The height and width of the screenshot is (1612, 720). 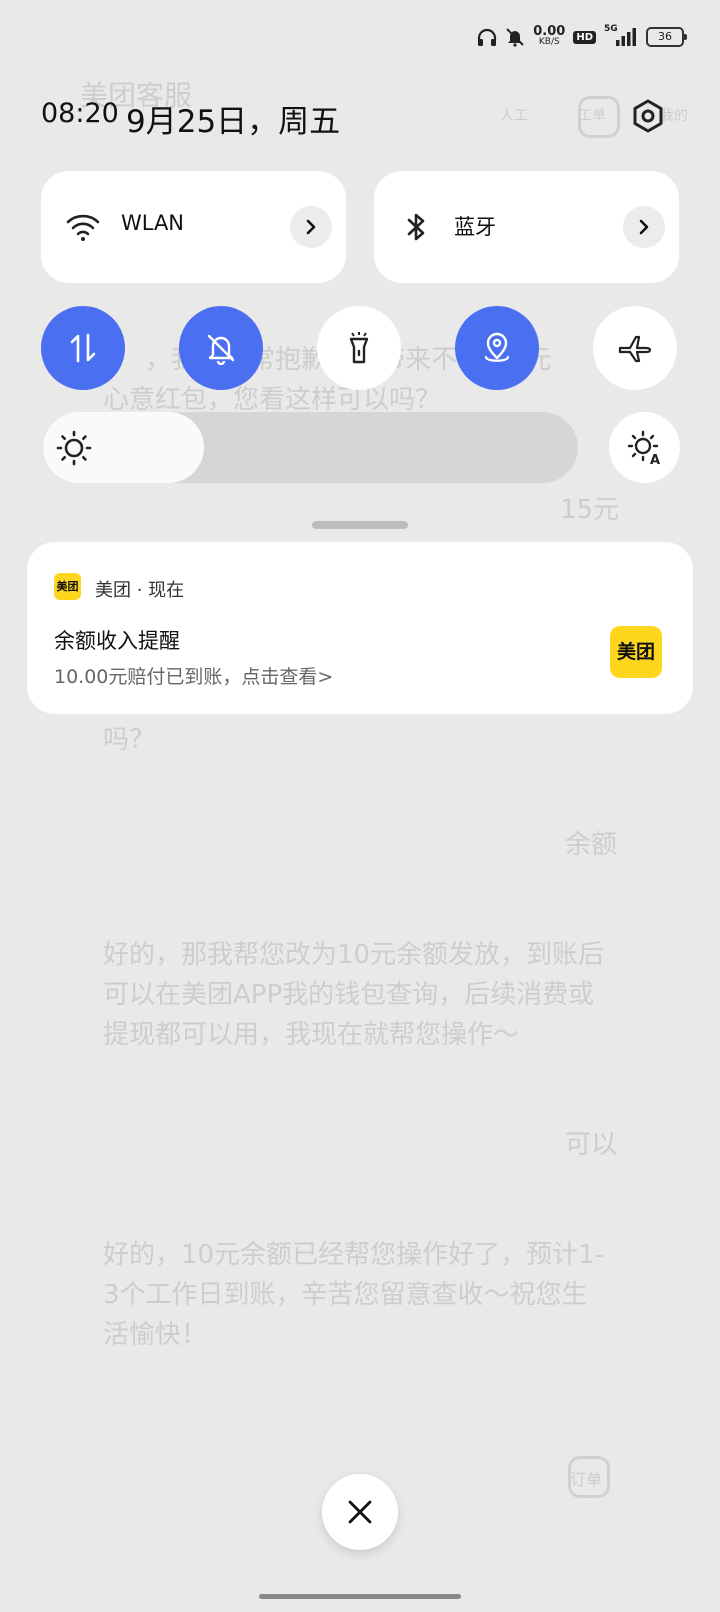 I want to click on net-speed: 0.00 KB/S, so click(x=549, y=36).